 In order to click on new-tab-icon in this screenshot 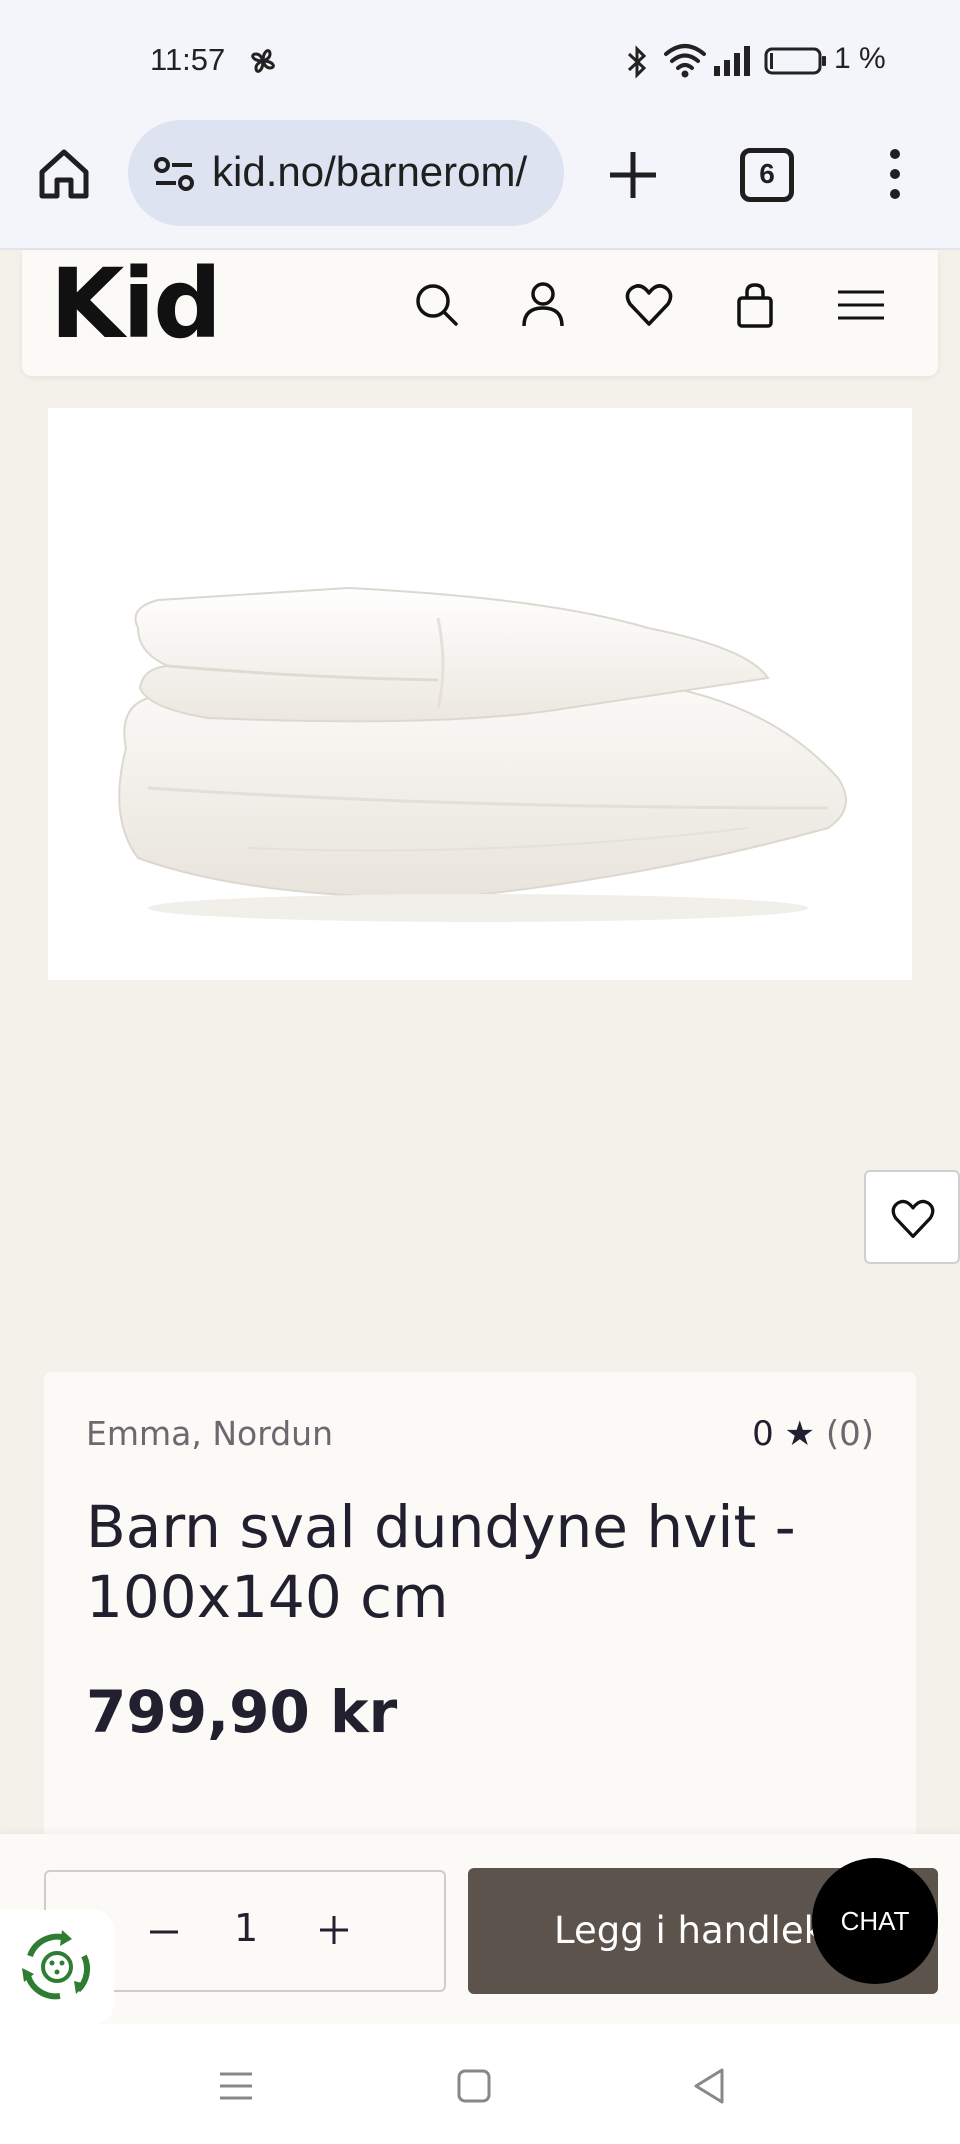, I will do `click(633, 175)`.